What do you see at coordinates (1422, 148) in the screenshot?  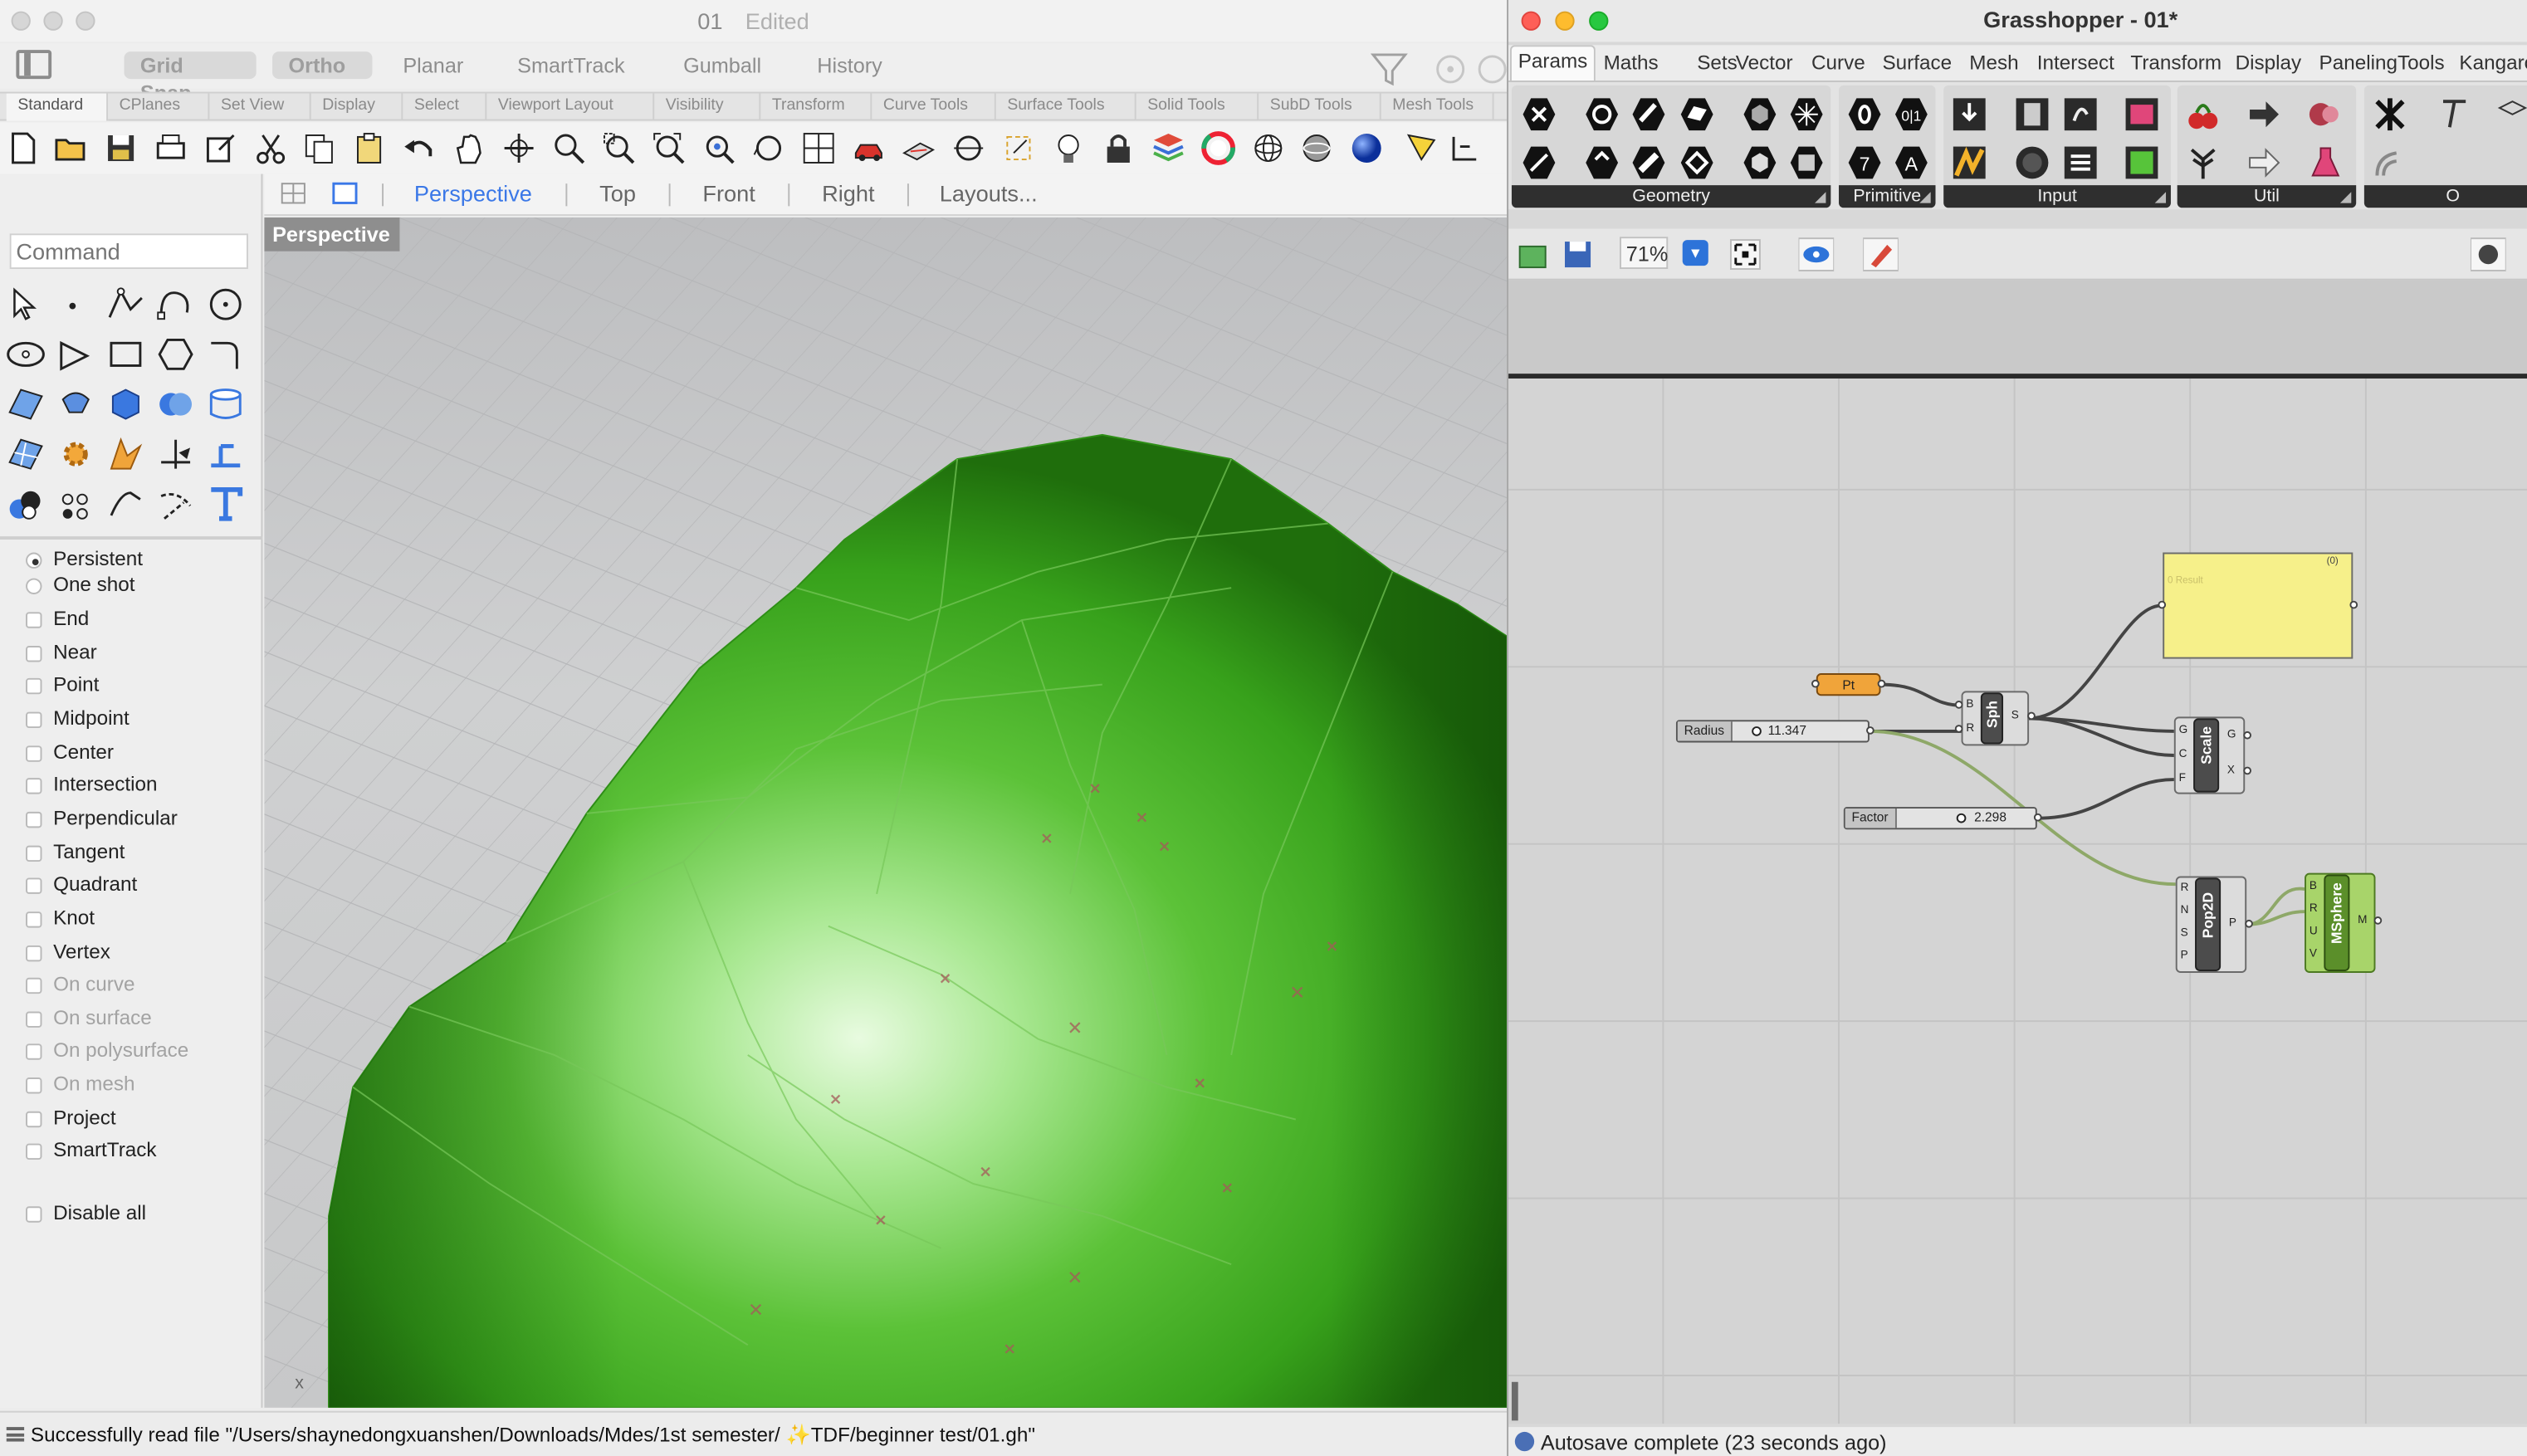 I see `options-icon` at bounding box center [1422, 148].